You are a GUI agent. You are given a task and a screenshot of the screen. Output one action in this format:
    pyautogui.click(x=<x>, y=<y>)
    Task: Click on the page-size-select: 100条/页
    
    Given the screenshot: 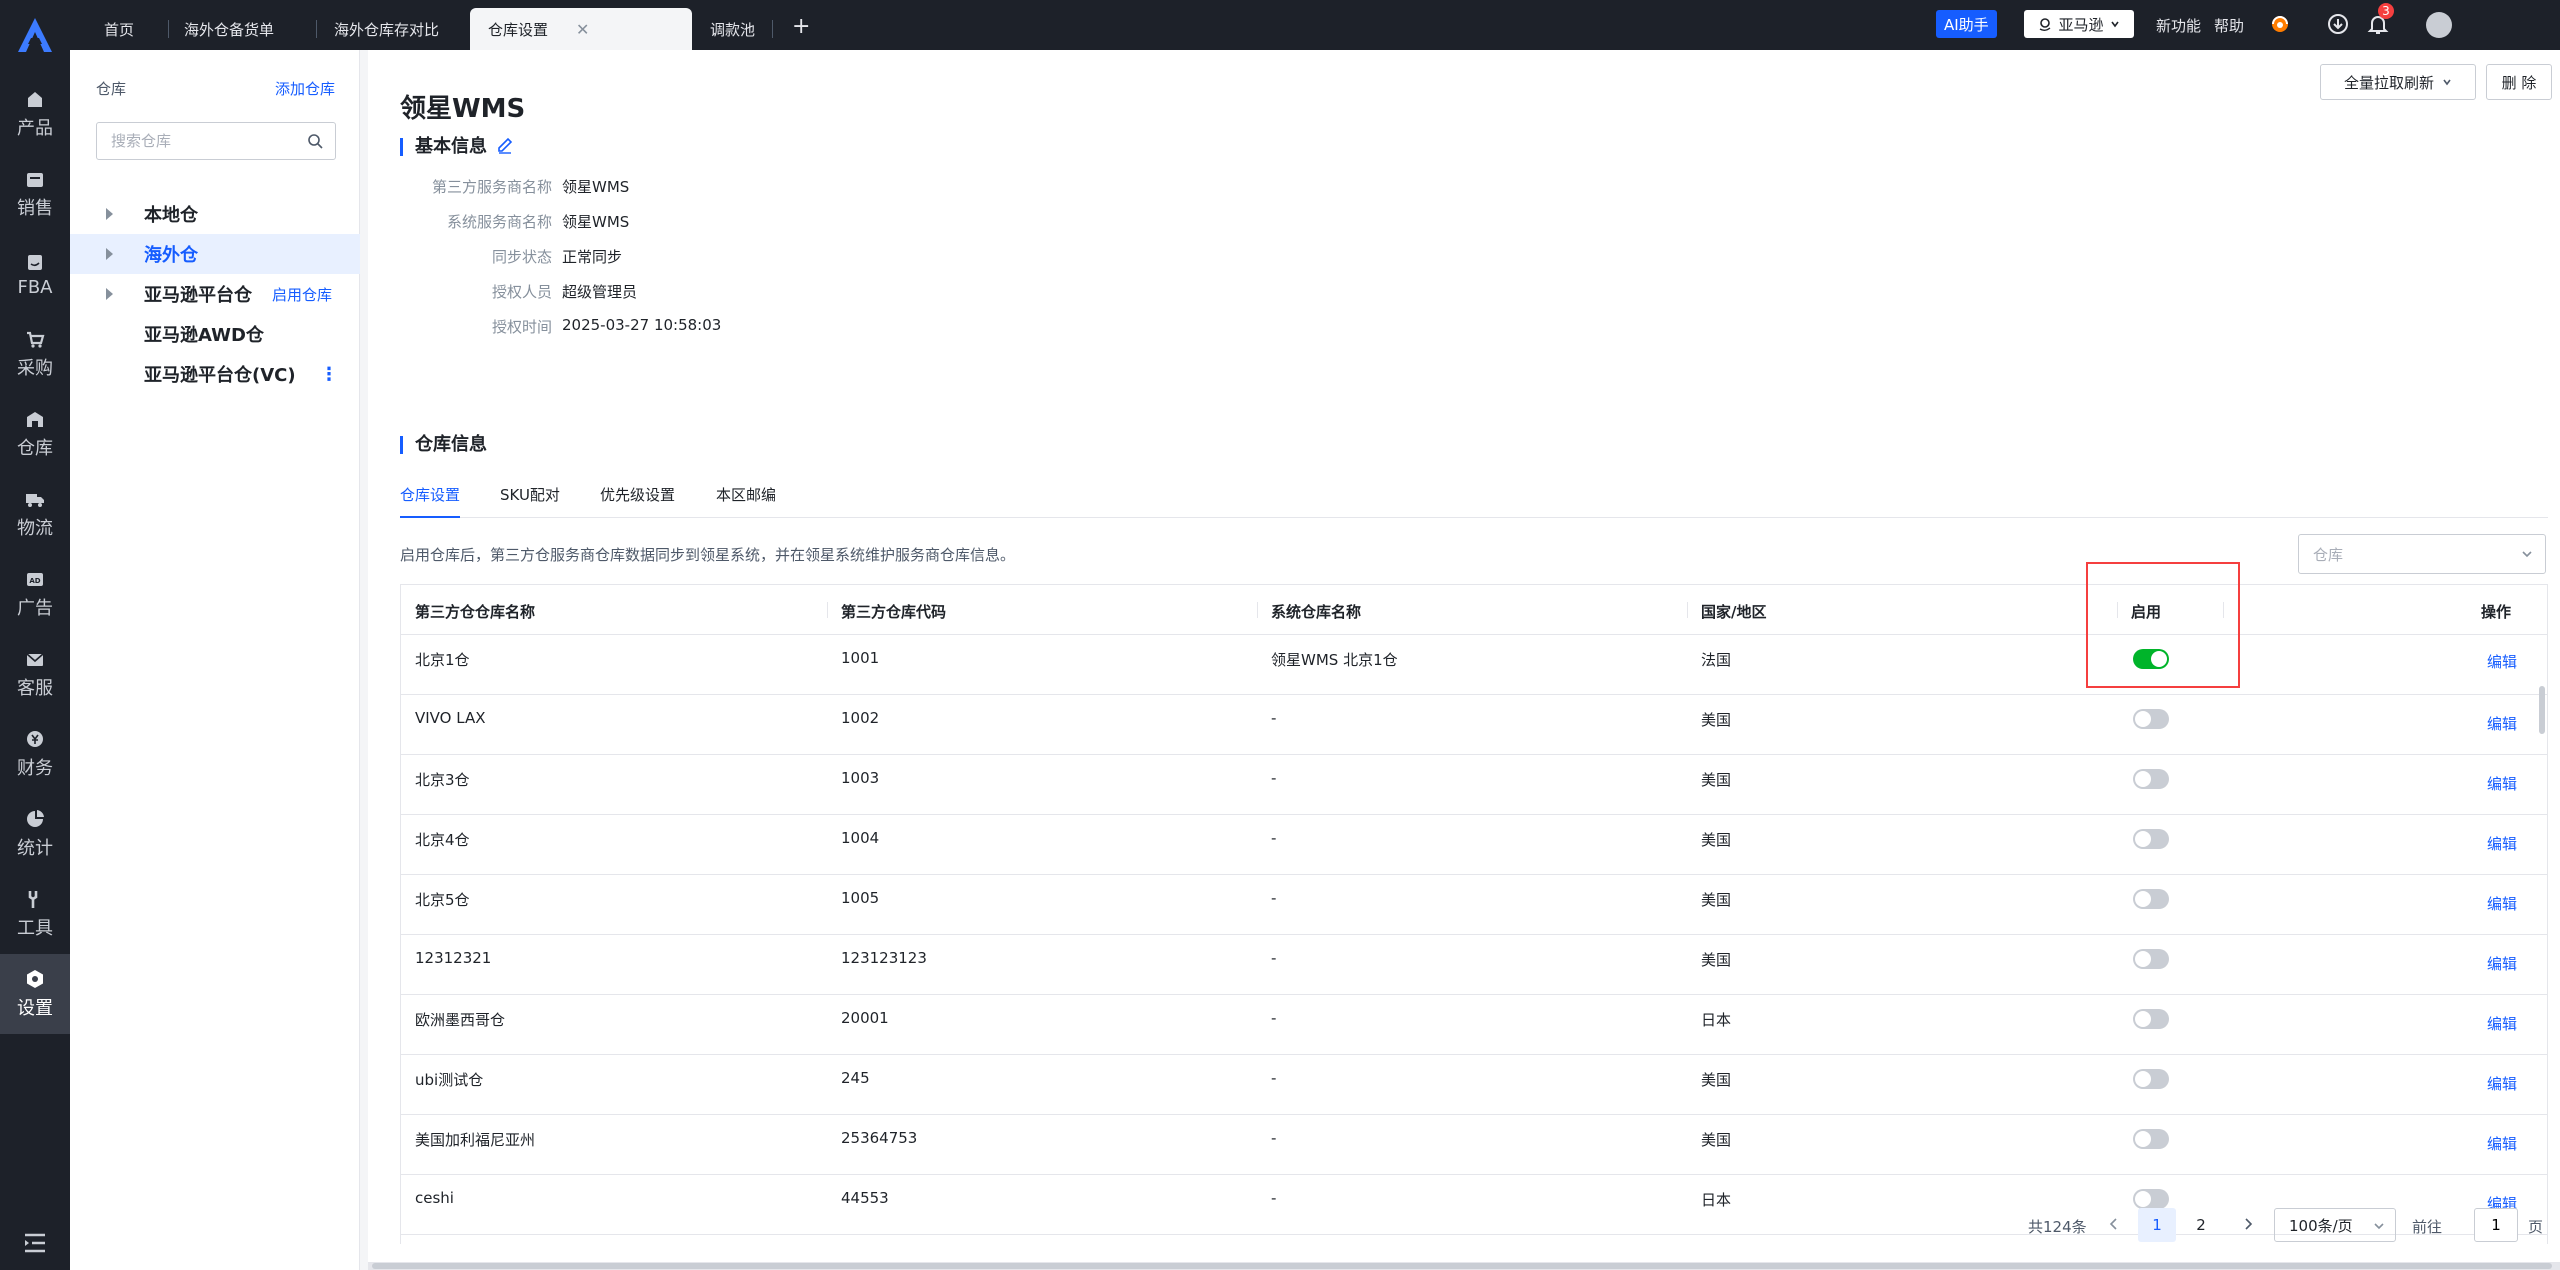 What is the action you would take?
    pyautogui.click(x=2335, y=1225)
    